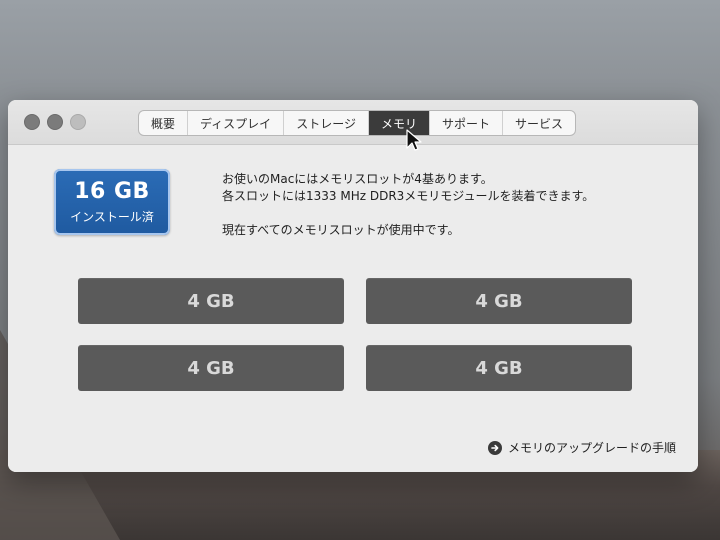 Image resolution: width=720 pixels, height=540 pixels. Describe the element at coordinates (78, 122) in the screenshot. I see `zoom-icon` at that location.